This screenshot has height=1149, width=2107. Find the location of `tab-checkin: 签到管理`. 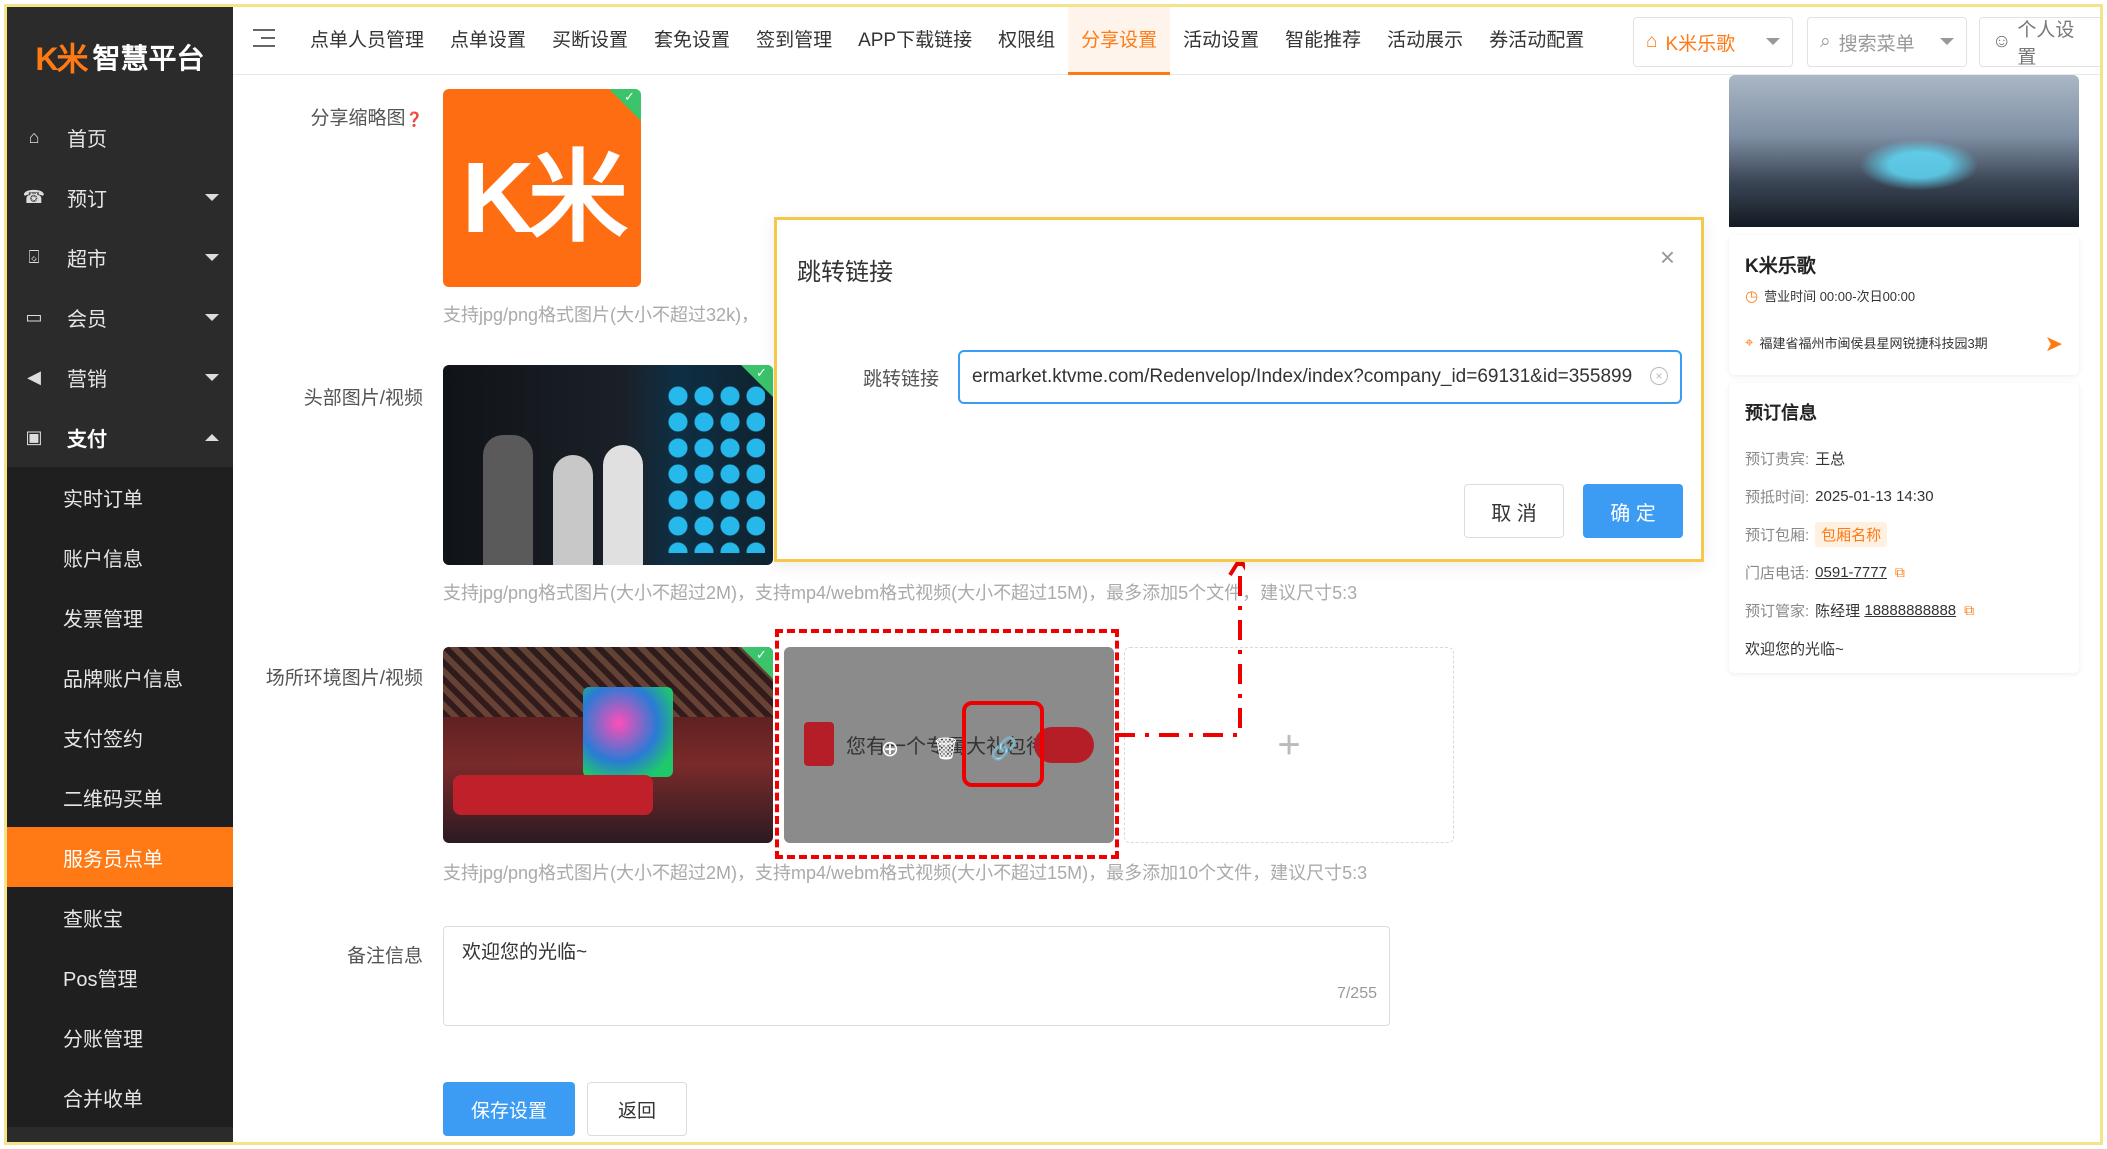

tab-checkin: 签到管理 is located at coordinates (794, 41).